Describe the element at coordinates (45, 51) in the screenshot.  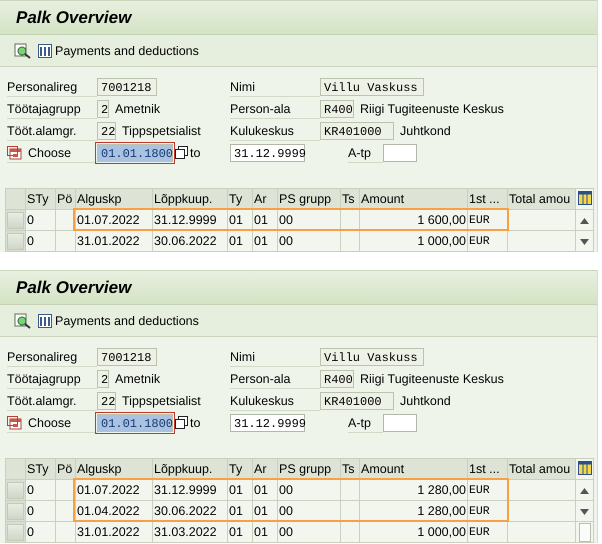
I see `columns-icon` at that location.